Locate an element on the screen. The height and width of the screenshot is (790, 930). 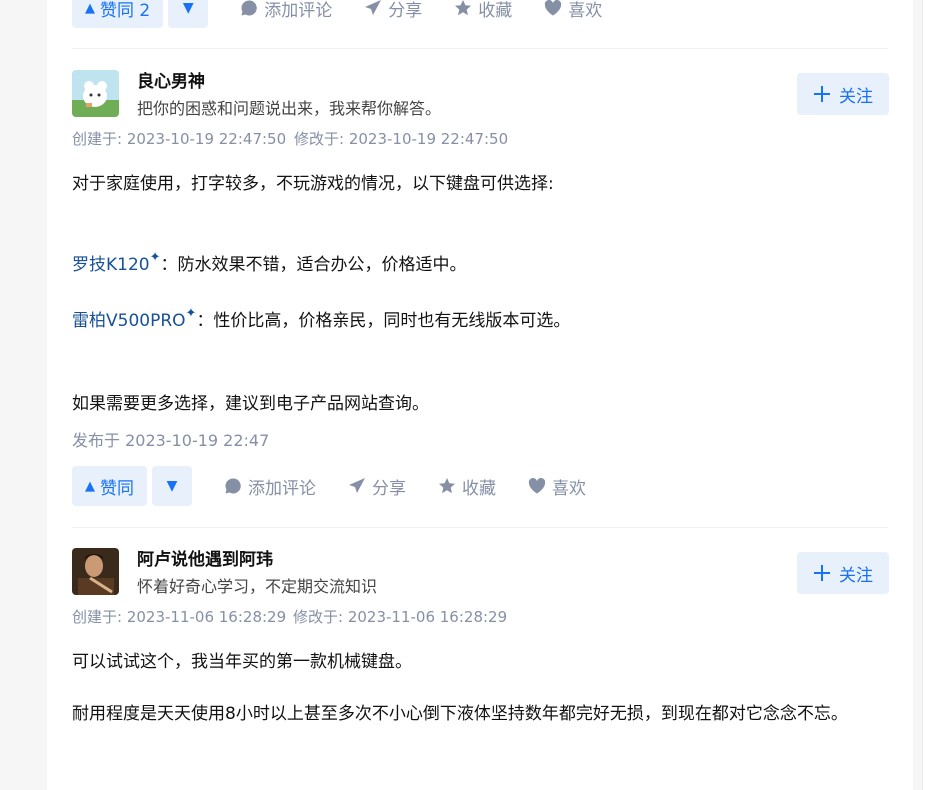
created-time: 创建于: 2023-11-06 16:28:29 is located at coordinates (179, 617).